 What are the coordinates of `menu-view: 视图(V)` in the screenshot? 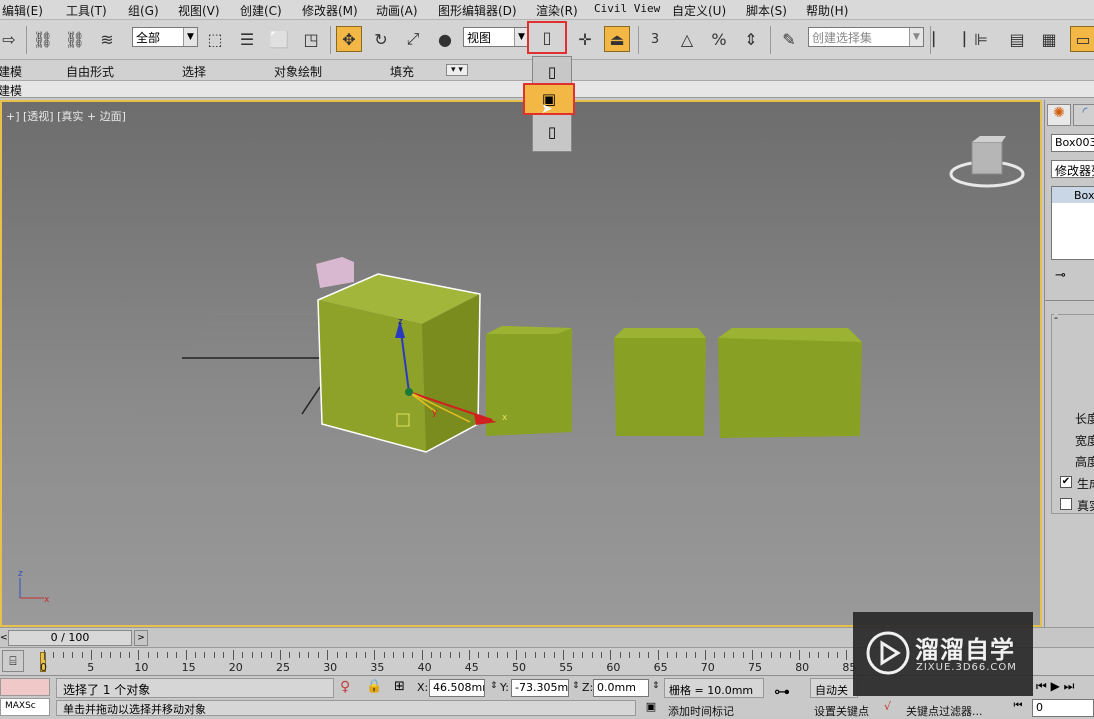 It's located at (199, 10).